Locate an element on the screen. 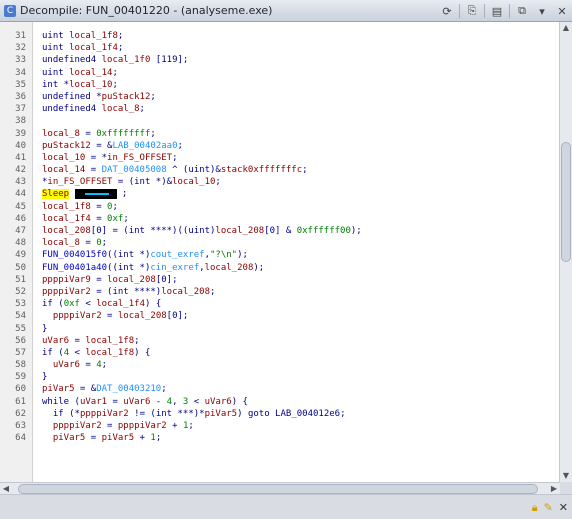 Image resolution: width=572 pixels, height=519 pixels. vertical-scrollbar: ▲ ▼ is located at coordinates (565, 252).